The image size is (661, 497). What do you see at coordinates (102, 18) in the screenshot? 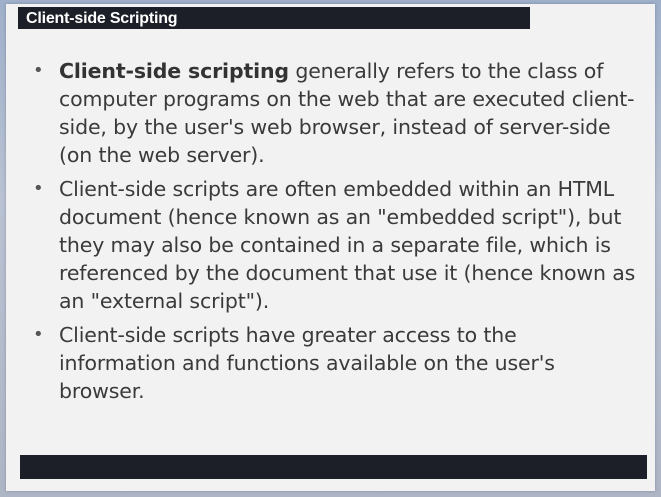
I see `slide-title: Client-side Scripting` at bounding box center [102, 18].